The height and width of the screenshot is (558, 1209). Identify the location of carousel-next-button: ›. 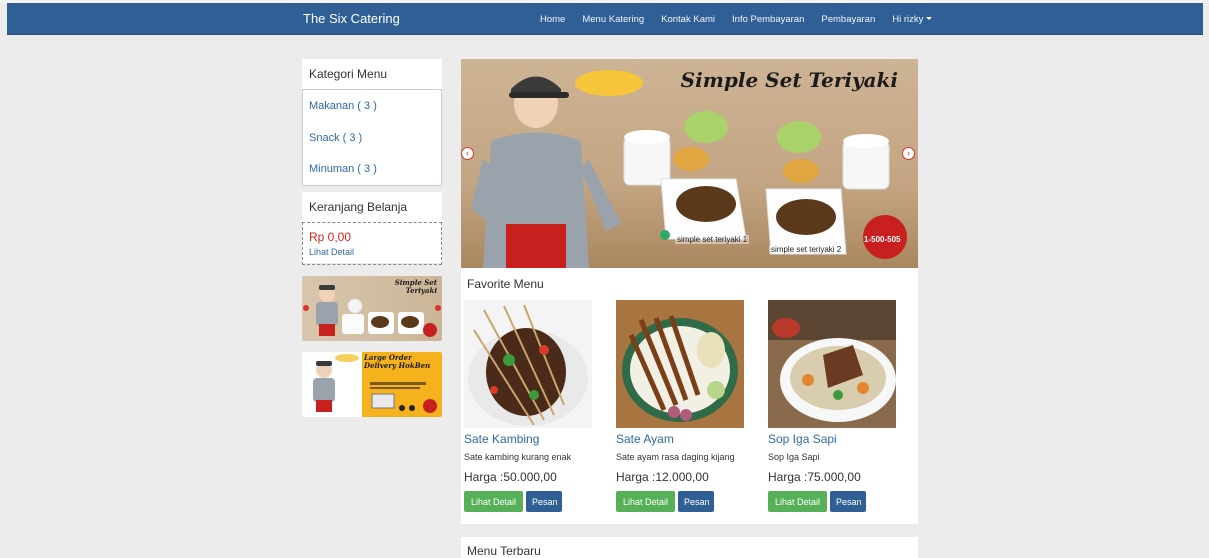
(908, 153).